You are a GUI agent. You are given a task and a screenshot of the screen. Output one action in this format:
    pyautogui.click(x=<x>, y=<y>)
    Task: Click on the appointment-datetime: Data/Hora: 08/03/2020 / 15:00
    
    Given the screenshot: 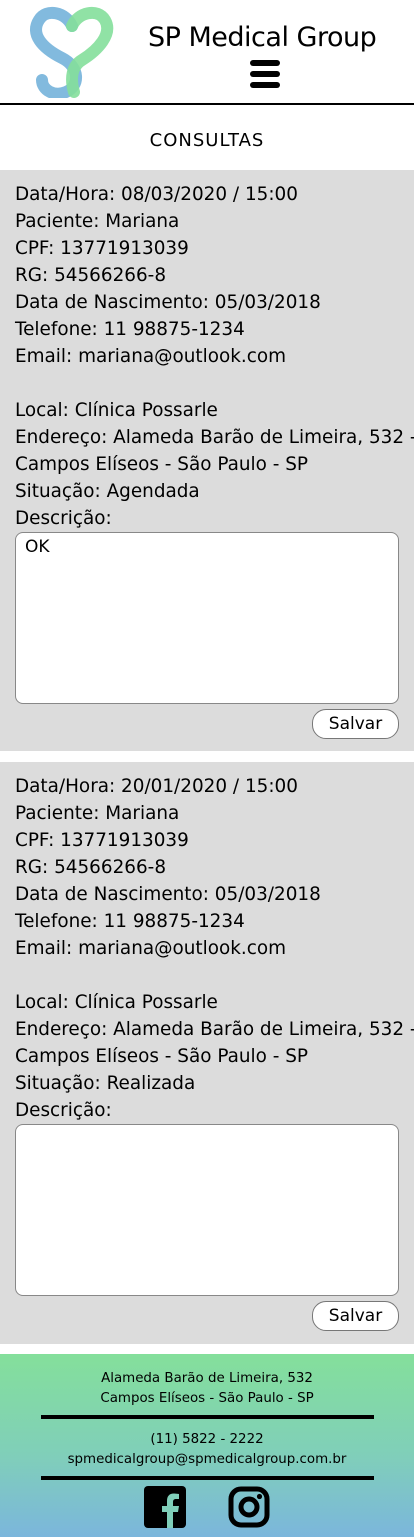 What is the action you would take?
    pyautogui.click(x=156, y=194)
    